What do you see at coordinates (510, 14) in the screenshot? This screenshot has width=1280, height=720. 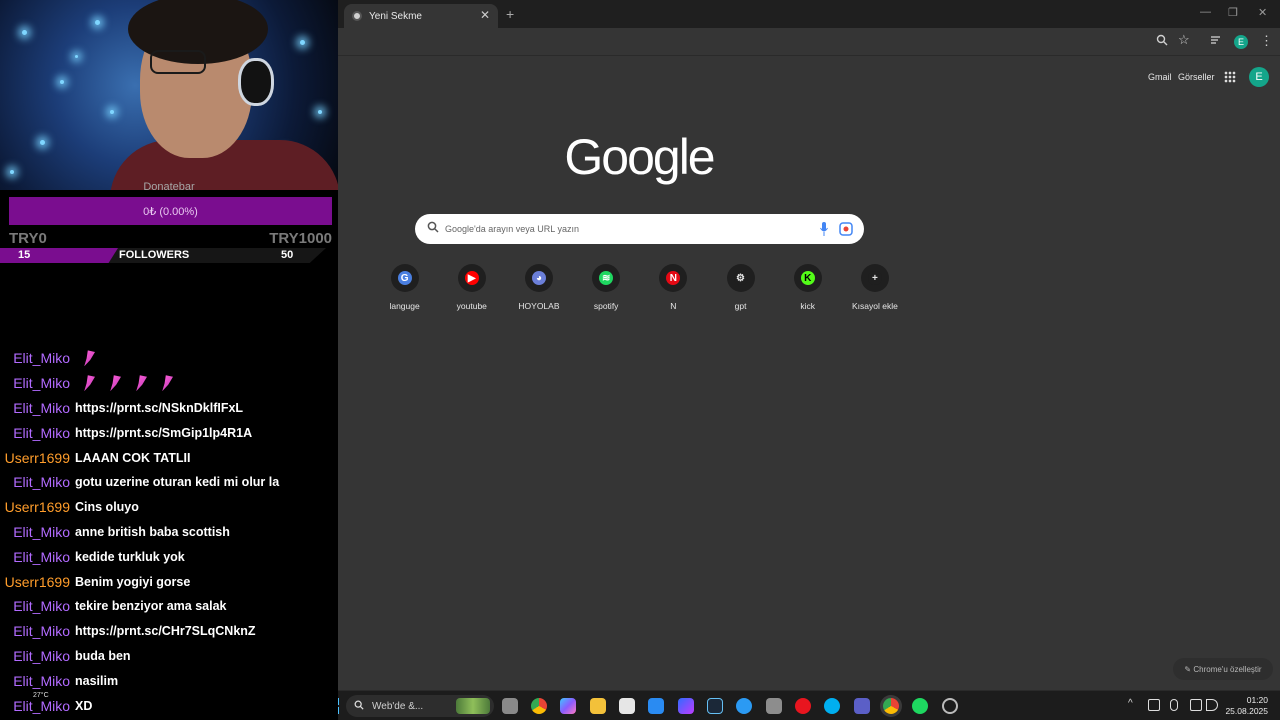 I see `new-tab-button: +` at bounding box center [510, 14].